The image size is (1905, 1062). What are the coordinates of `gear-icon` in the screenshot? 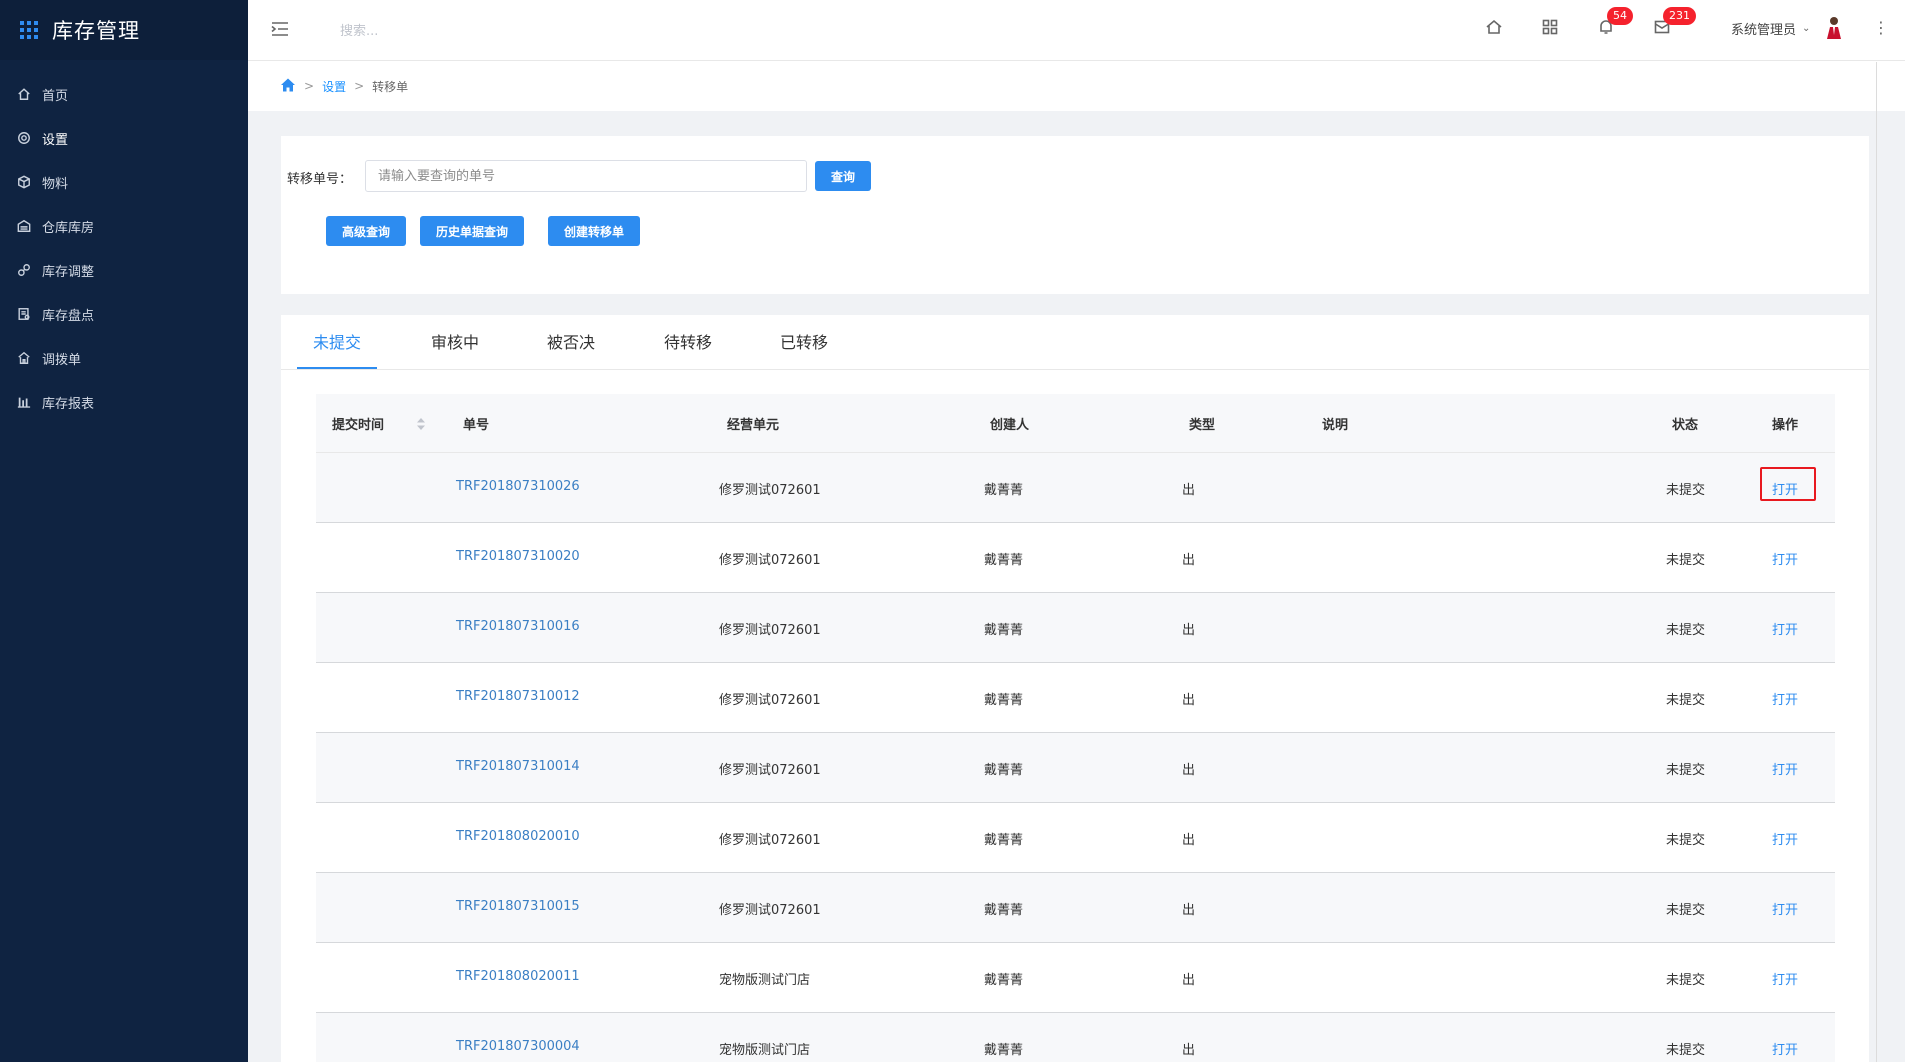 It's located at (24, 138).